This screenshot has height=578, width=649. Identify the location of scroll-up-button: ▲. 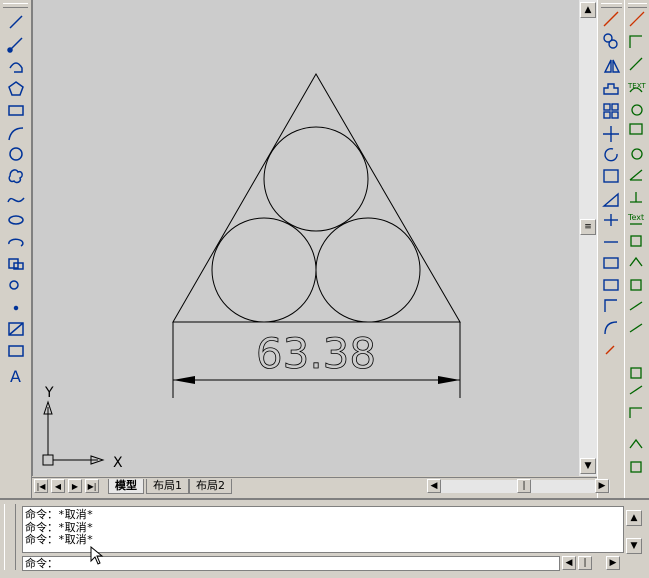
(588, 10).